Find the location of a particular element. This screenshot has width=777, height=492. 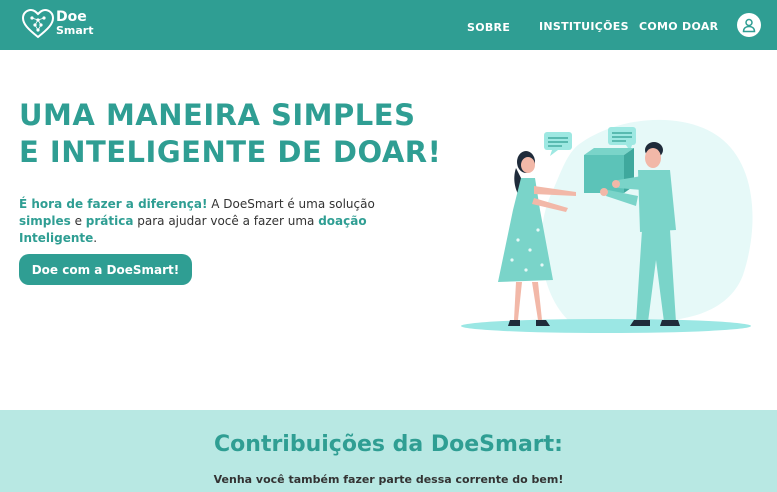

desc-highlight-2: simples is located at coordinates (45, 221).